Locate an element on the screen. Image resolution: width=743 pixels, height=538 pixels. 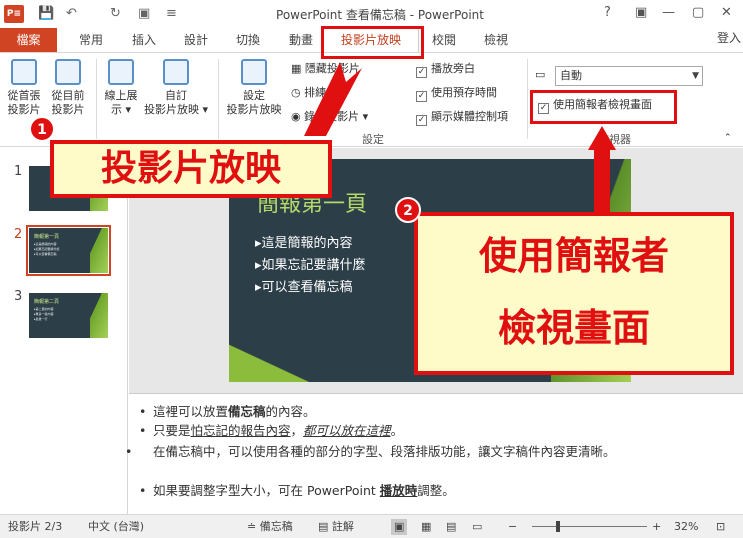
callout-presenter-view: 使用簡報者 檢視畫面 is located at coordinates (574, 293).